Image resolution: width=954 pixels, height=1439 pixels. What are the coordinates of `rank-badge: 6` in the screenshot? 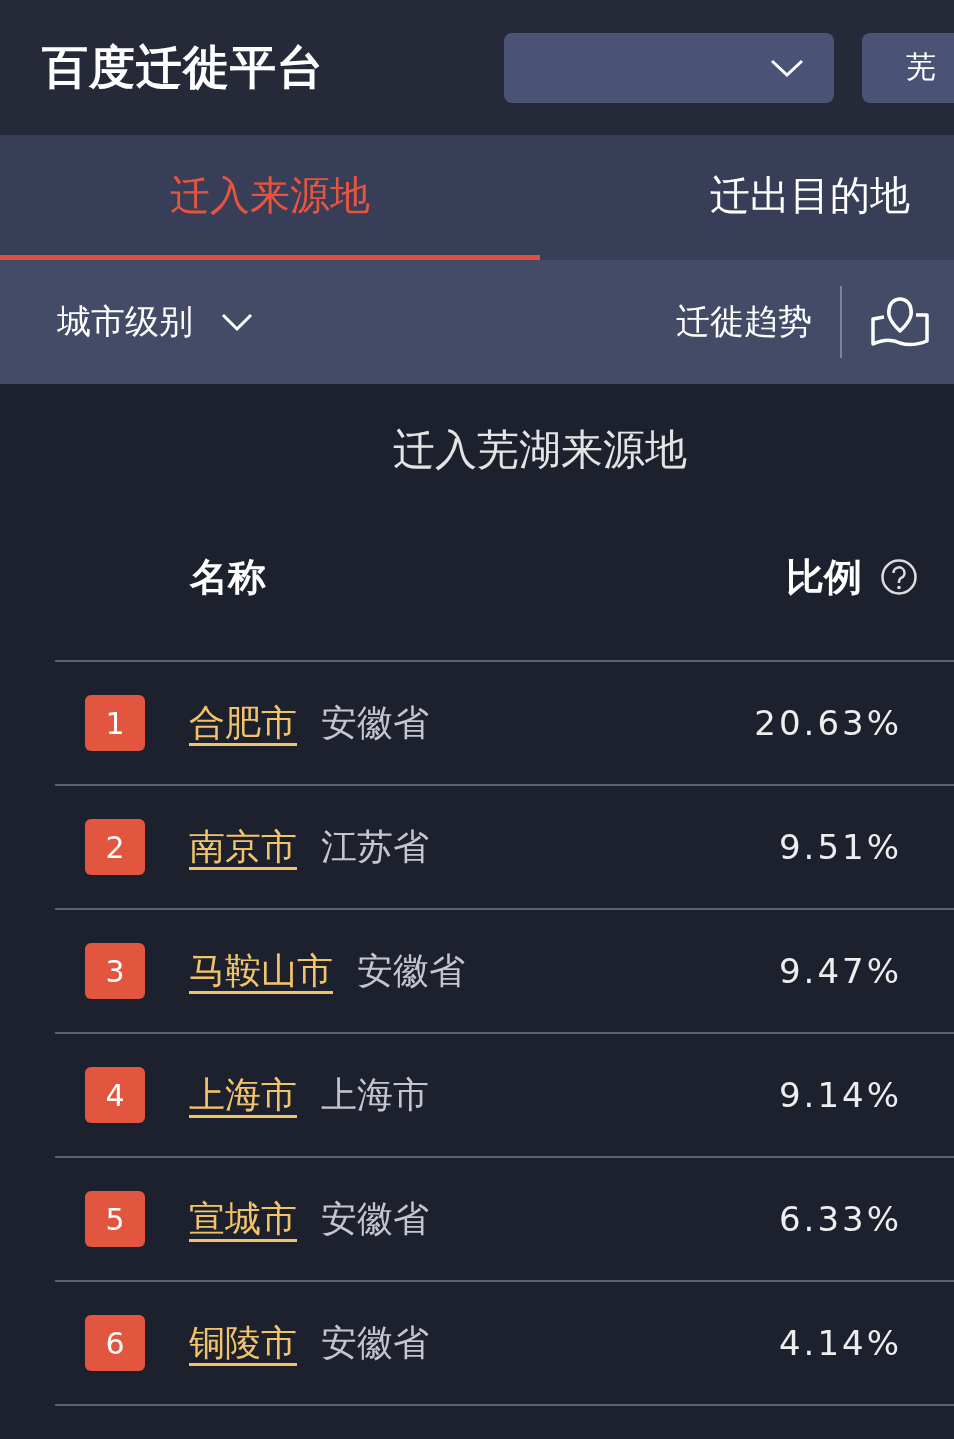 It's located at (115, 1343).